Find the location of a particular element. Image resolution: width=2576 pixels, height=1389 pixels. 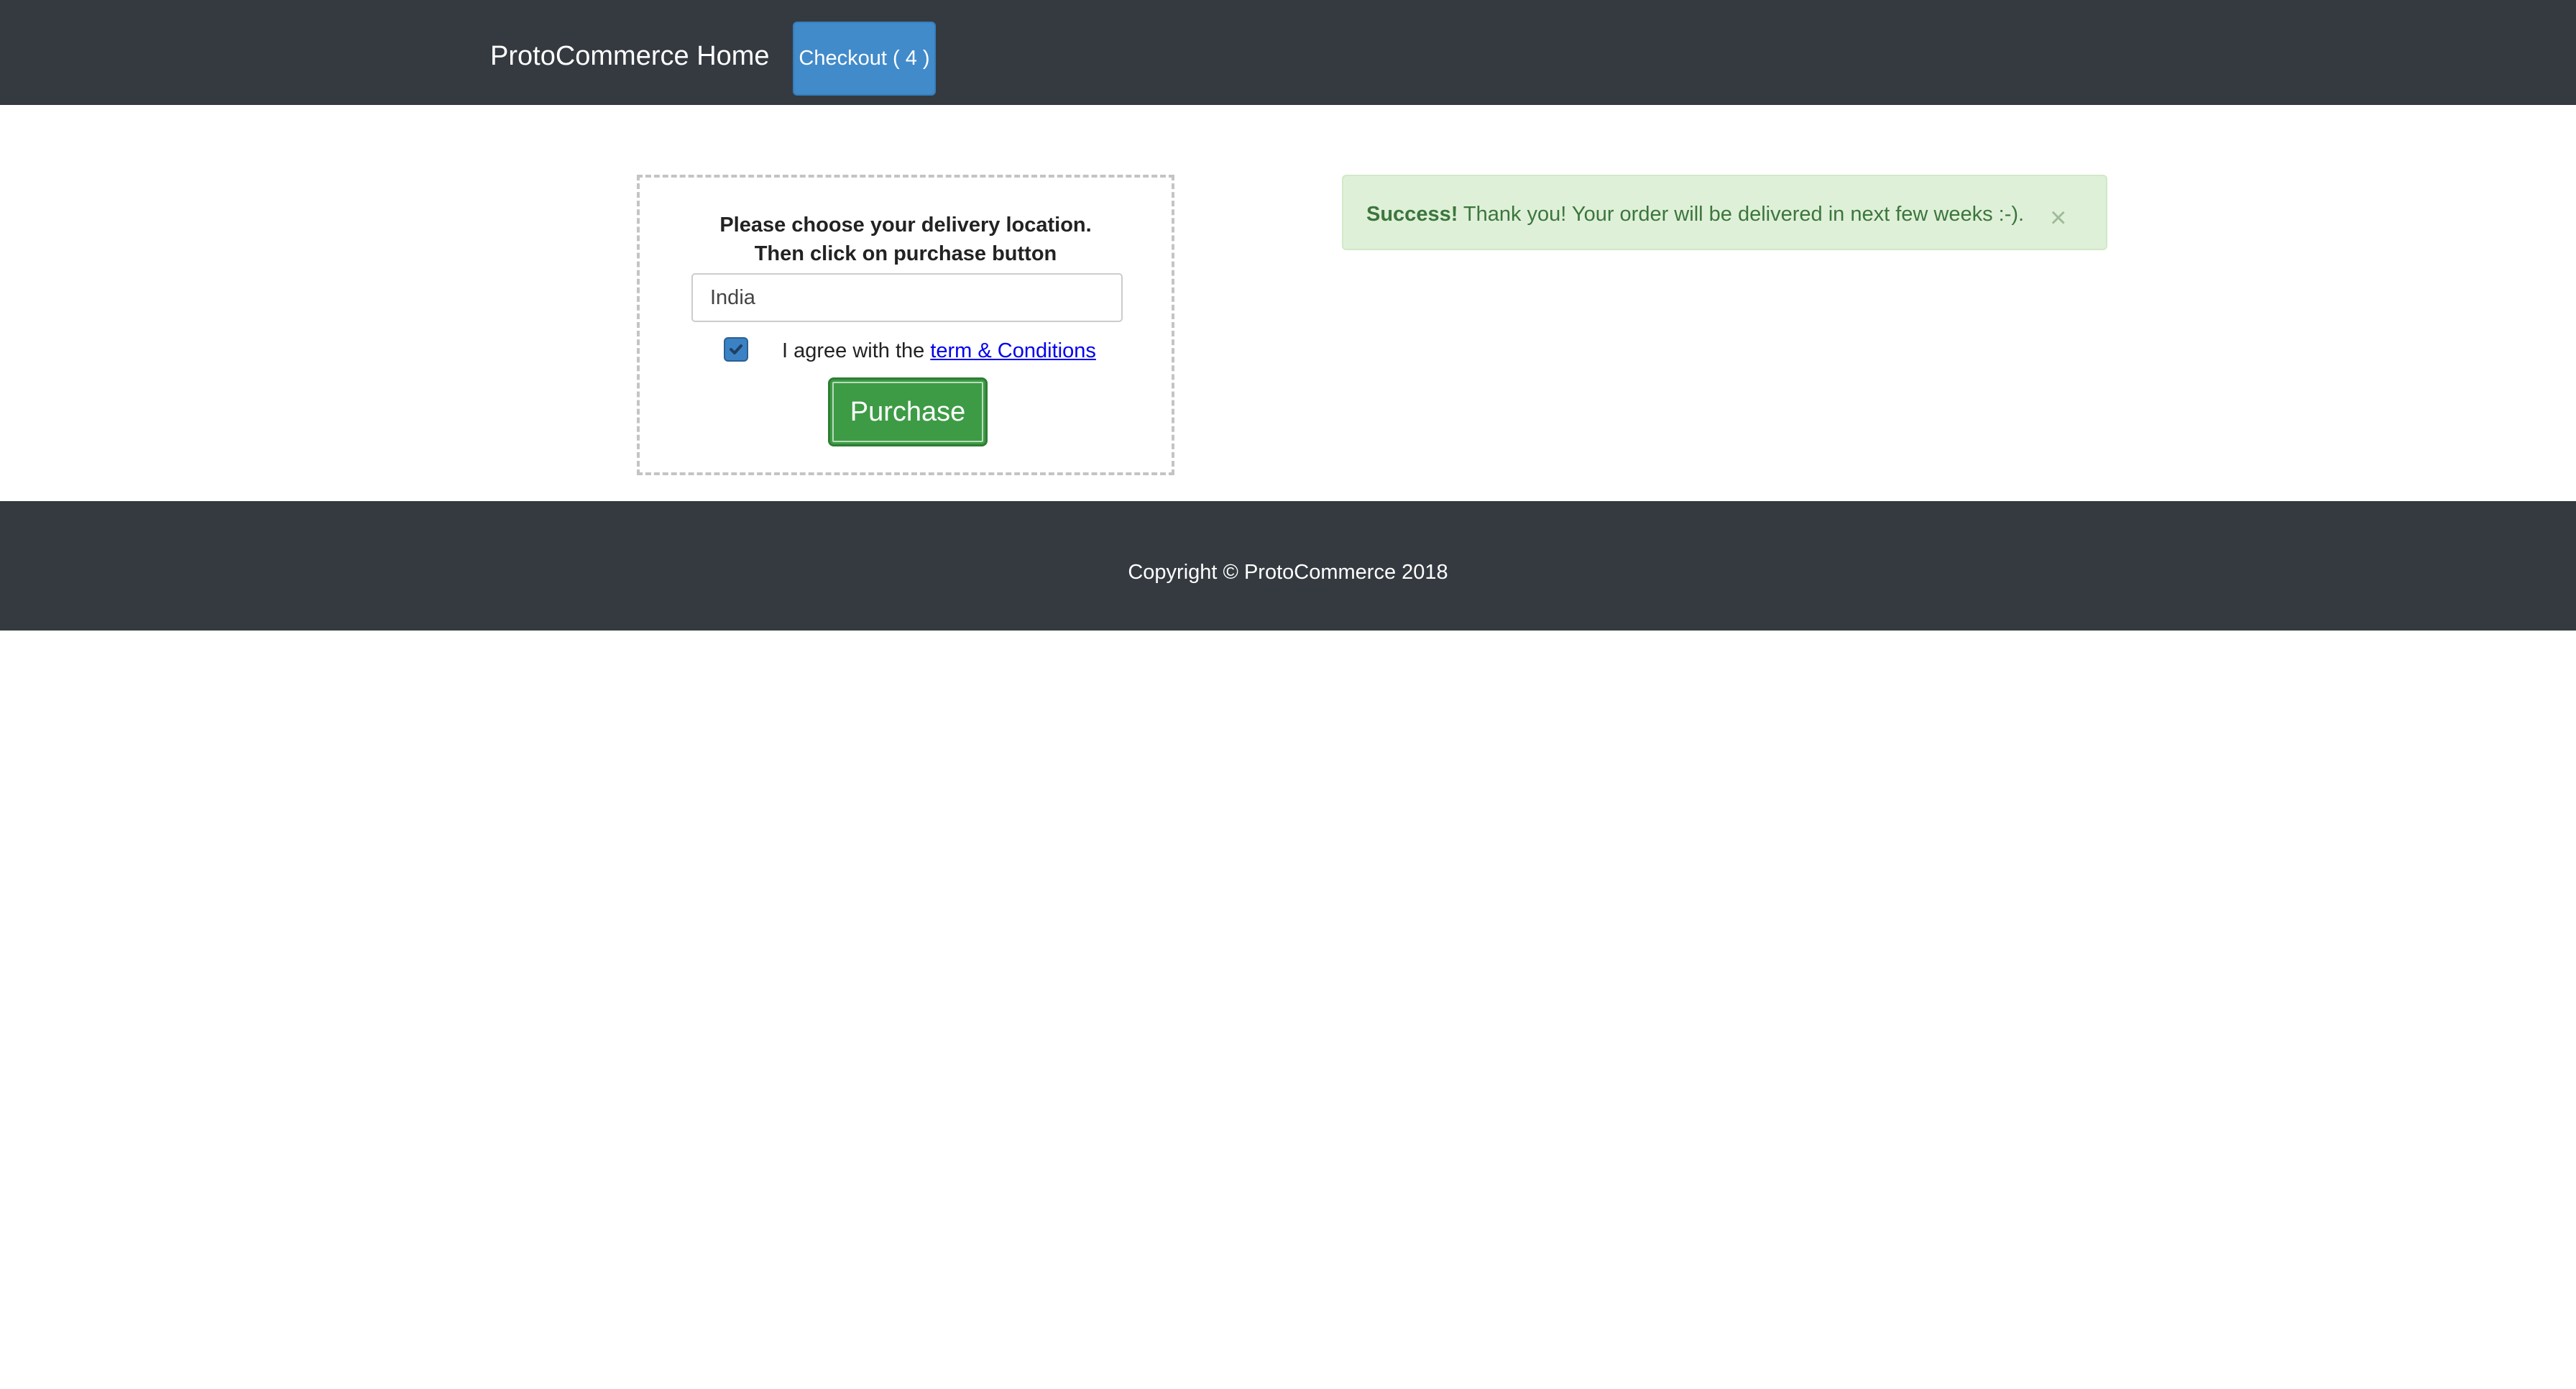

purchase-button: Purchase is located at coordinates (908, 411).